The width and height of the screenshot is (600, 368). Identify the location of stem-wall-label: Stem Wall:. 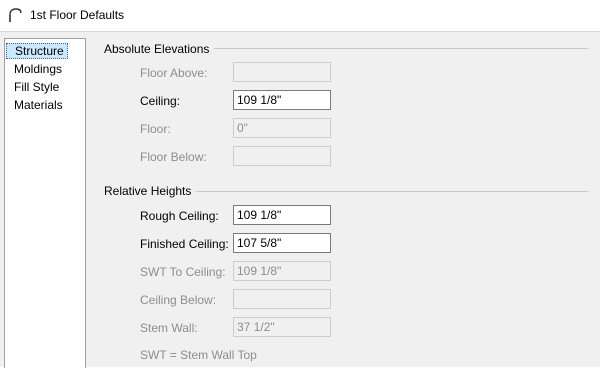
(169, 328).